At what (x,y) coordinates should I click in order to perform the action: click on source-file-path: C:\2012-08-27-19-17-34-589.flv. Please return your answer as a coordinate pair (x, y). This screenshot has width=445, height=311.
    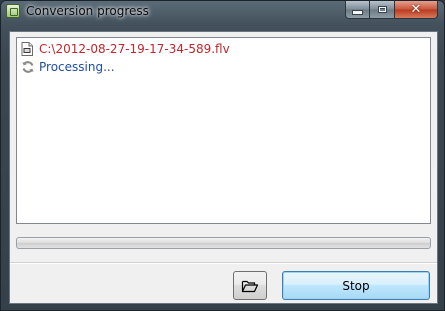
    Looking at the image, I should click on (134, 49).